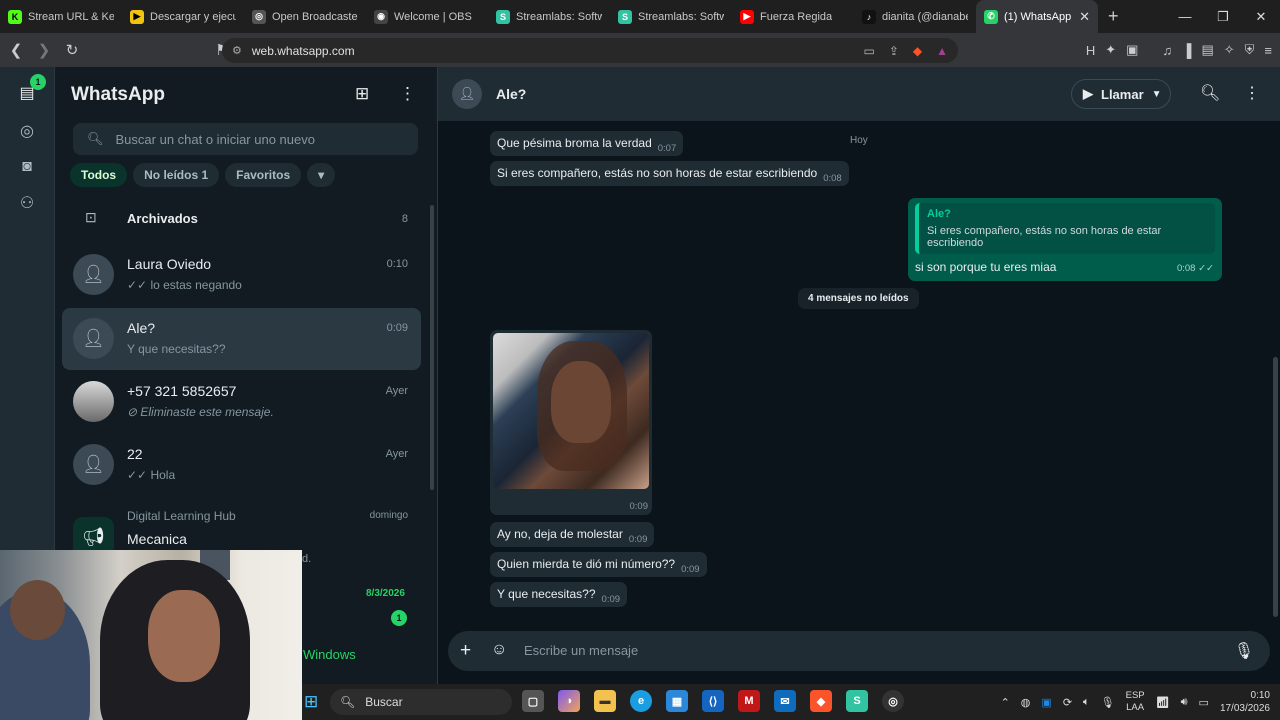 The image size is (1280, 720). Describe the element at coordinates (1037, 16) in the screenshot. I see `browser-tab-active: ✆ (1) WhatsApp ✕` at that location.